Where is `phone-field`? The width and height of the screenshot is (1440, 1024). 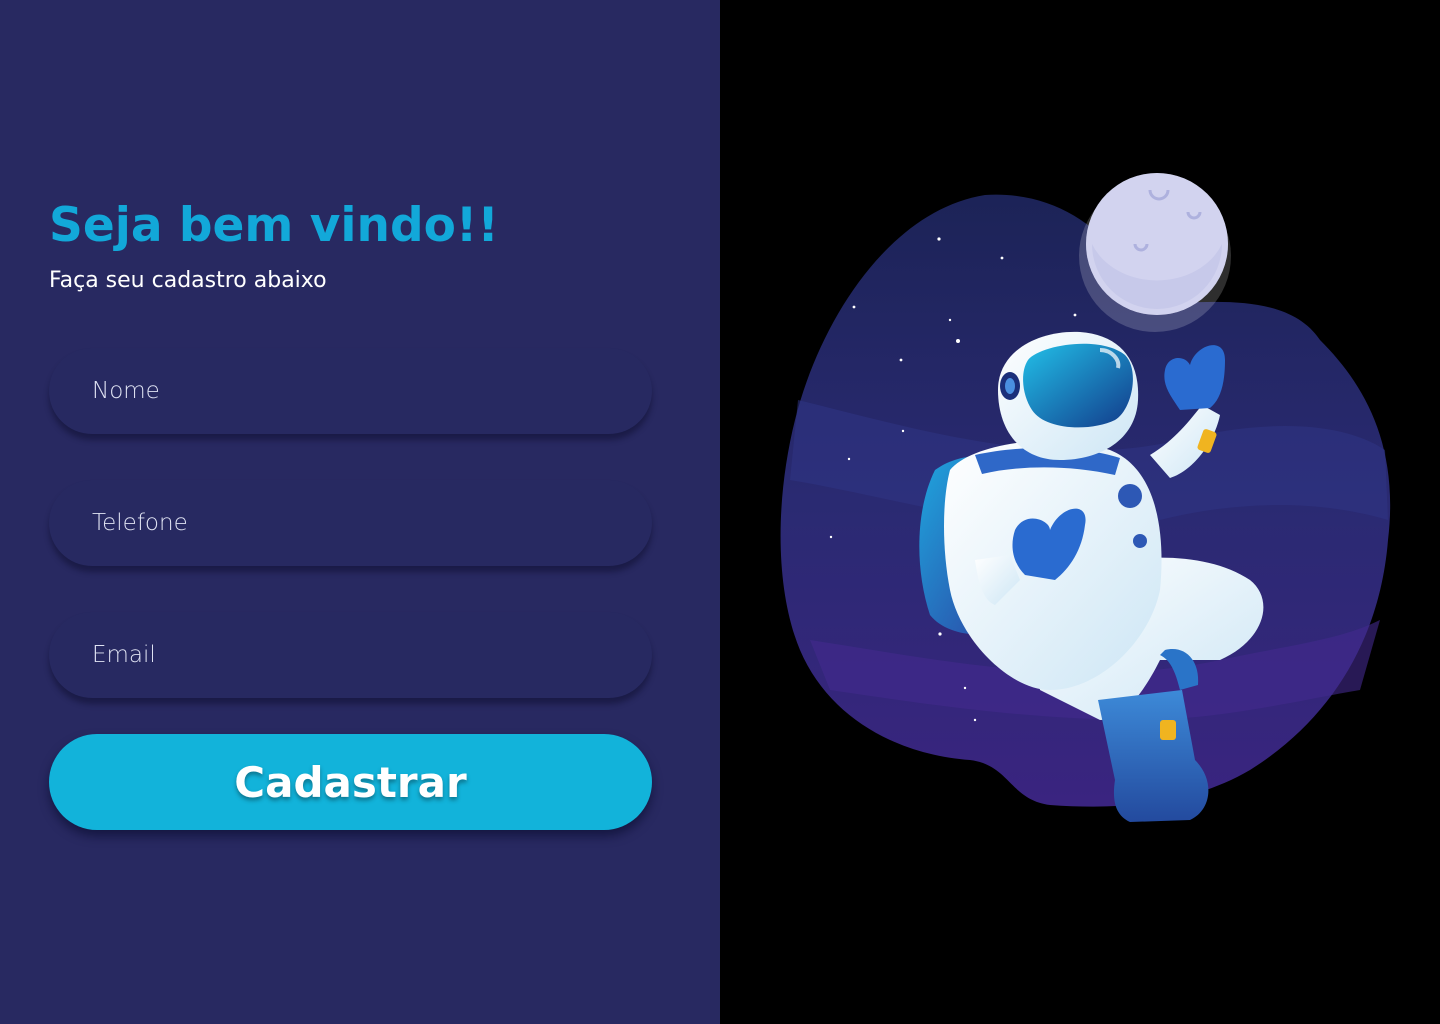 phone-field is located at coordinates (350, 523).